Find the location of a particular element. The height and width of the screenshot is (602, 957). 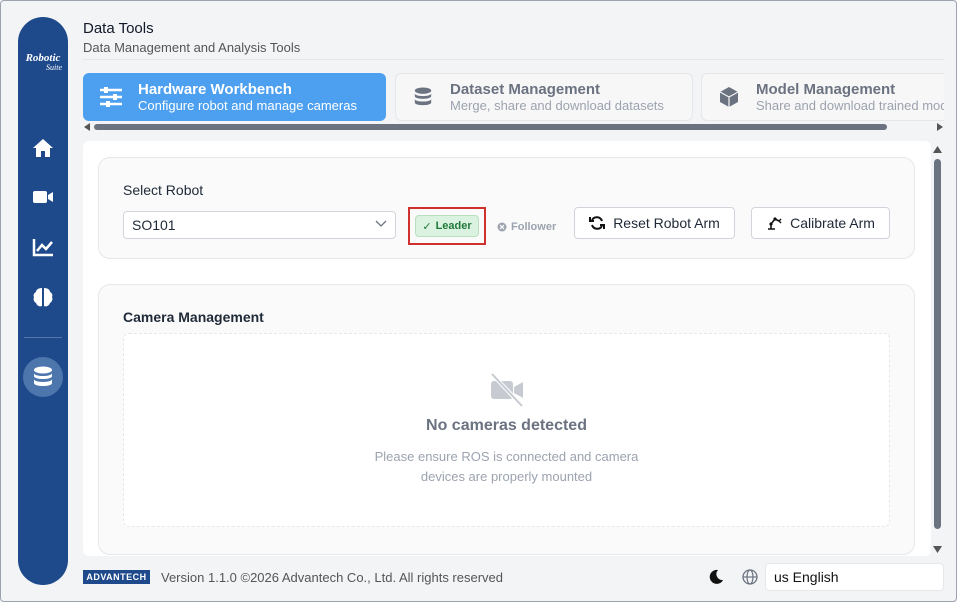

robot-select: SO101 is located at coordinates (259, 225).